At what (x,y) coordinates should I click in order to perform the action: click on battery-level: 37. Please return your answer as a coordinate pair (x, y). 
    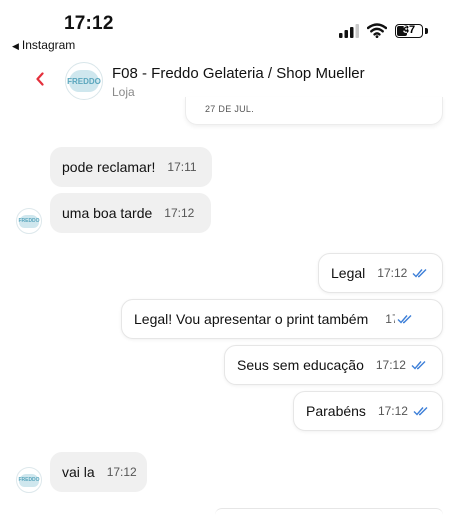
    Looking at the image, I should click on (409, 29).